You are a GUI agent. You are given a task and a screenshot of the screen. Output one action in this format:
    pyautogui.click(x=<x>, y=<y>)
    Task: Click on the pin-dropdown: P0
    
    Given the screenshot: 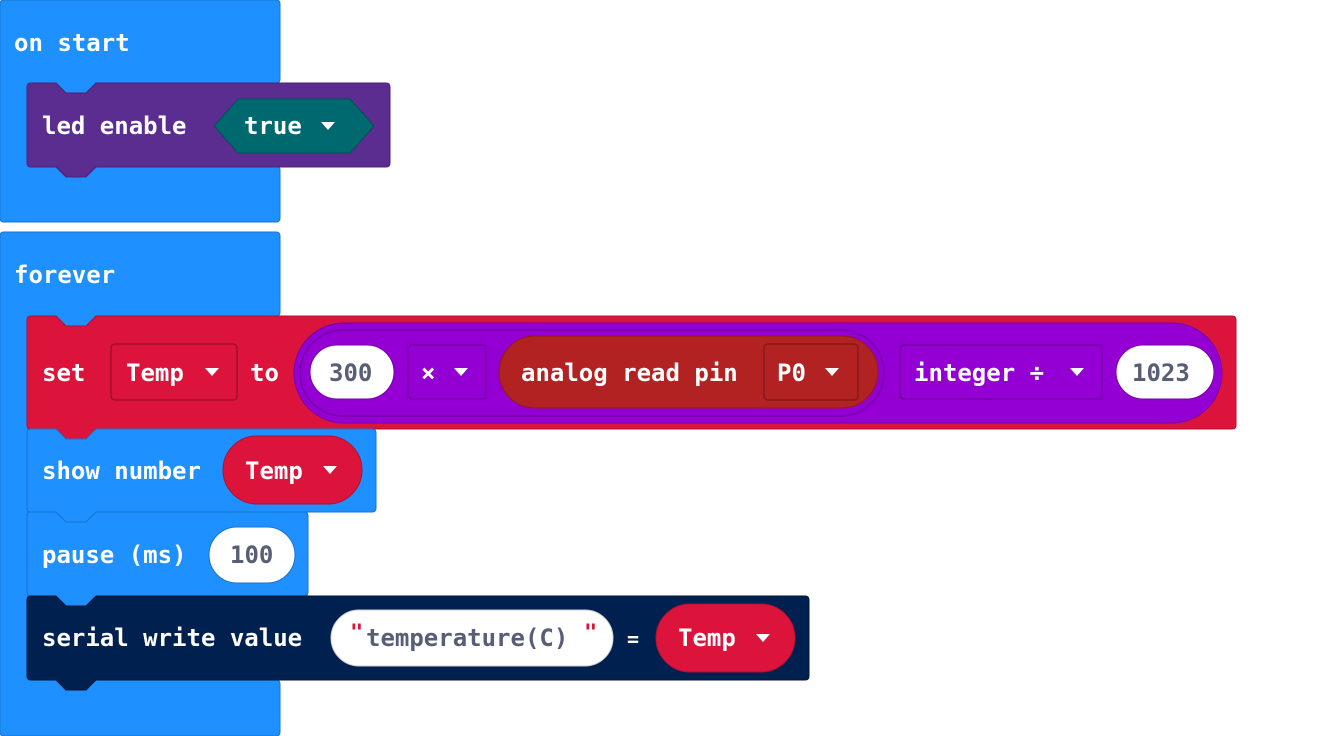 What is the action you would take?
    pyautogui.click(x=811, y=372)
    